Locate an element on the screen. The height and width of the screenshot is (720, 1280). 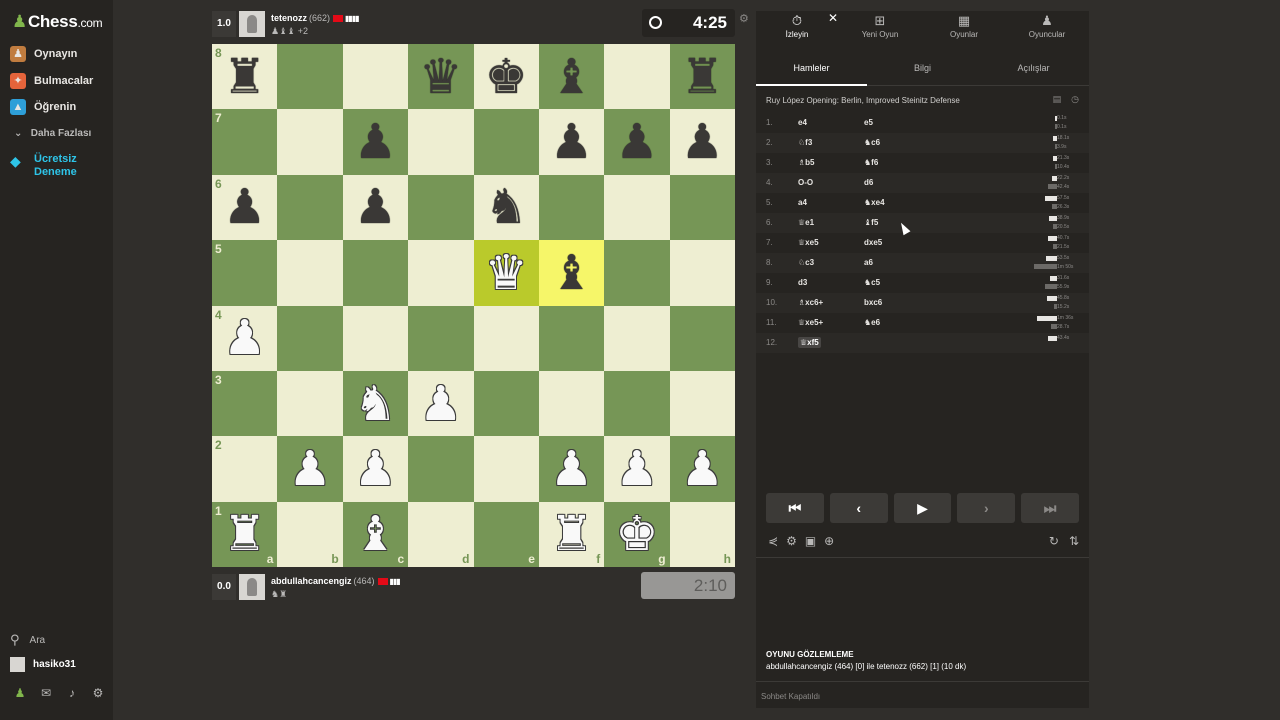
black-move: bxc6 is located at coordinates (873, 302).